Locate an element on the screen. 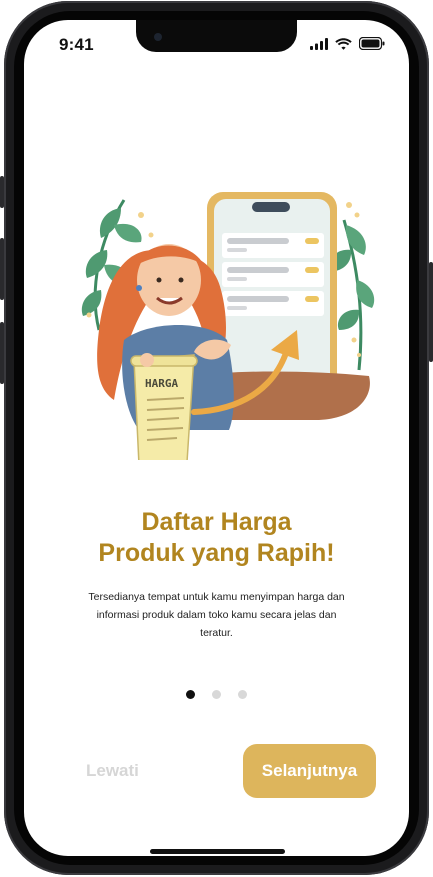 The height and width of the screenshot is (877, 433). notch is located at coordinates (216, 36).